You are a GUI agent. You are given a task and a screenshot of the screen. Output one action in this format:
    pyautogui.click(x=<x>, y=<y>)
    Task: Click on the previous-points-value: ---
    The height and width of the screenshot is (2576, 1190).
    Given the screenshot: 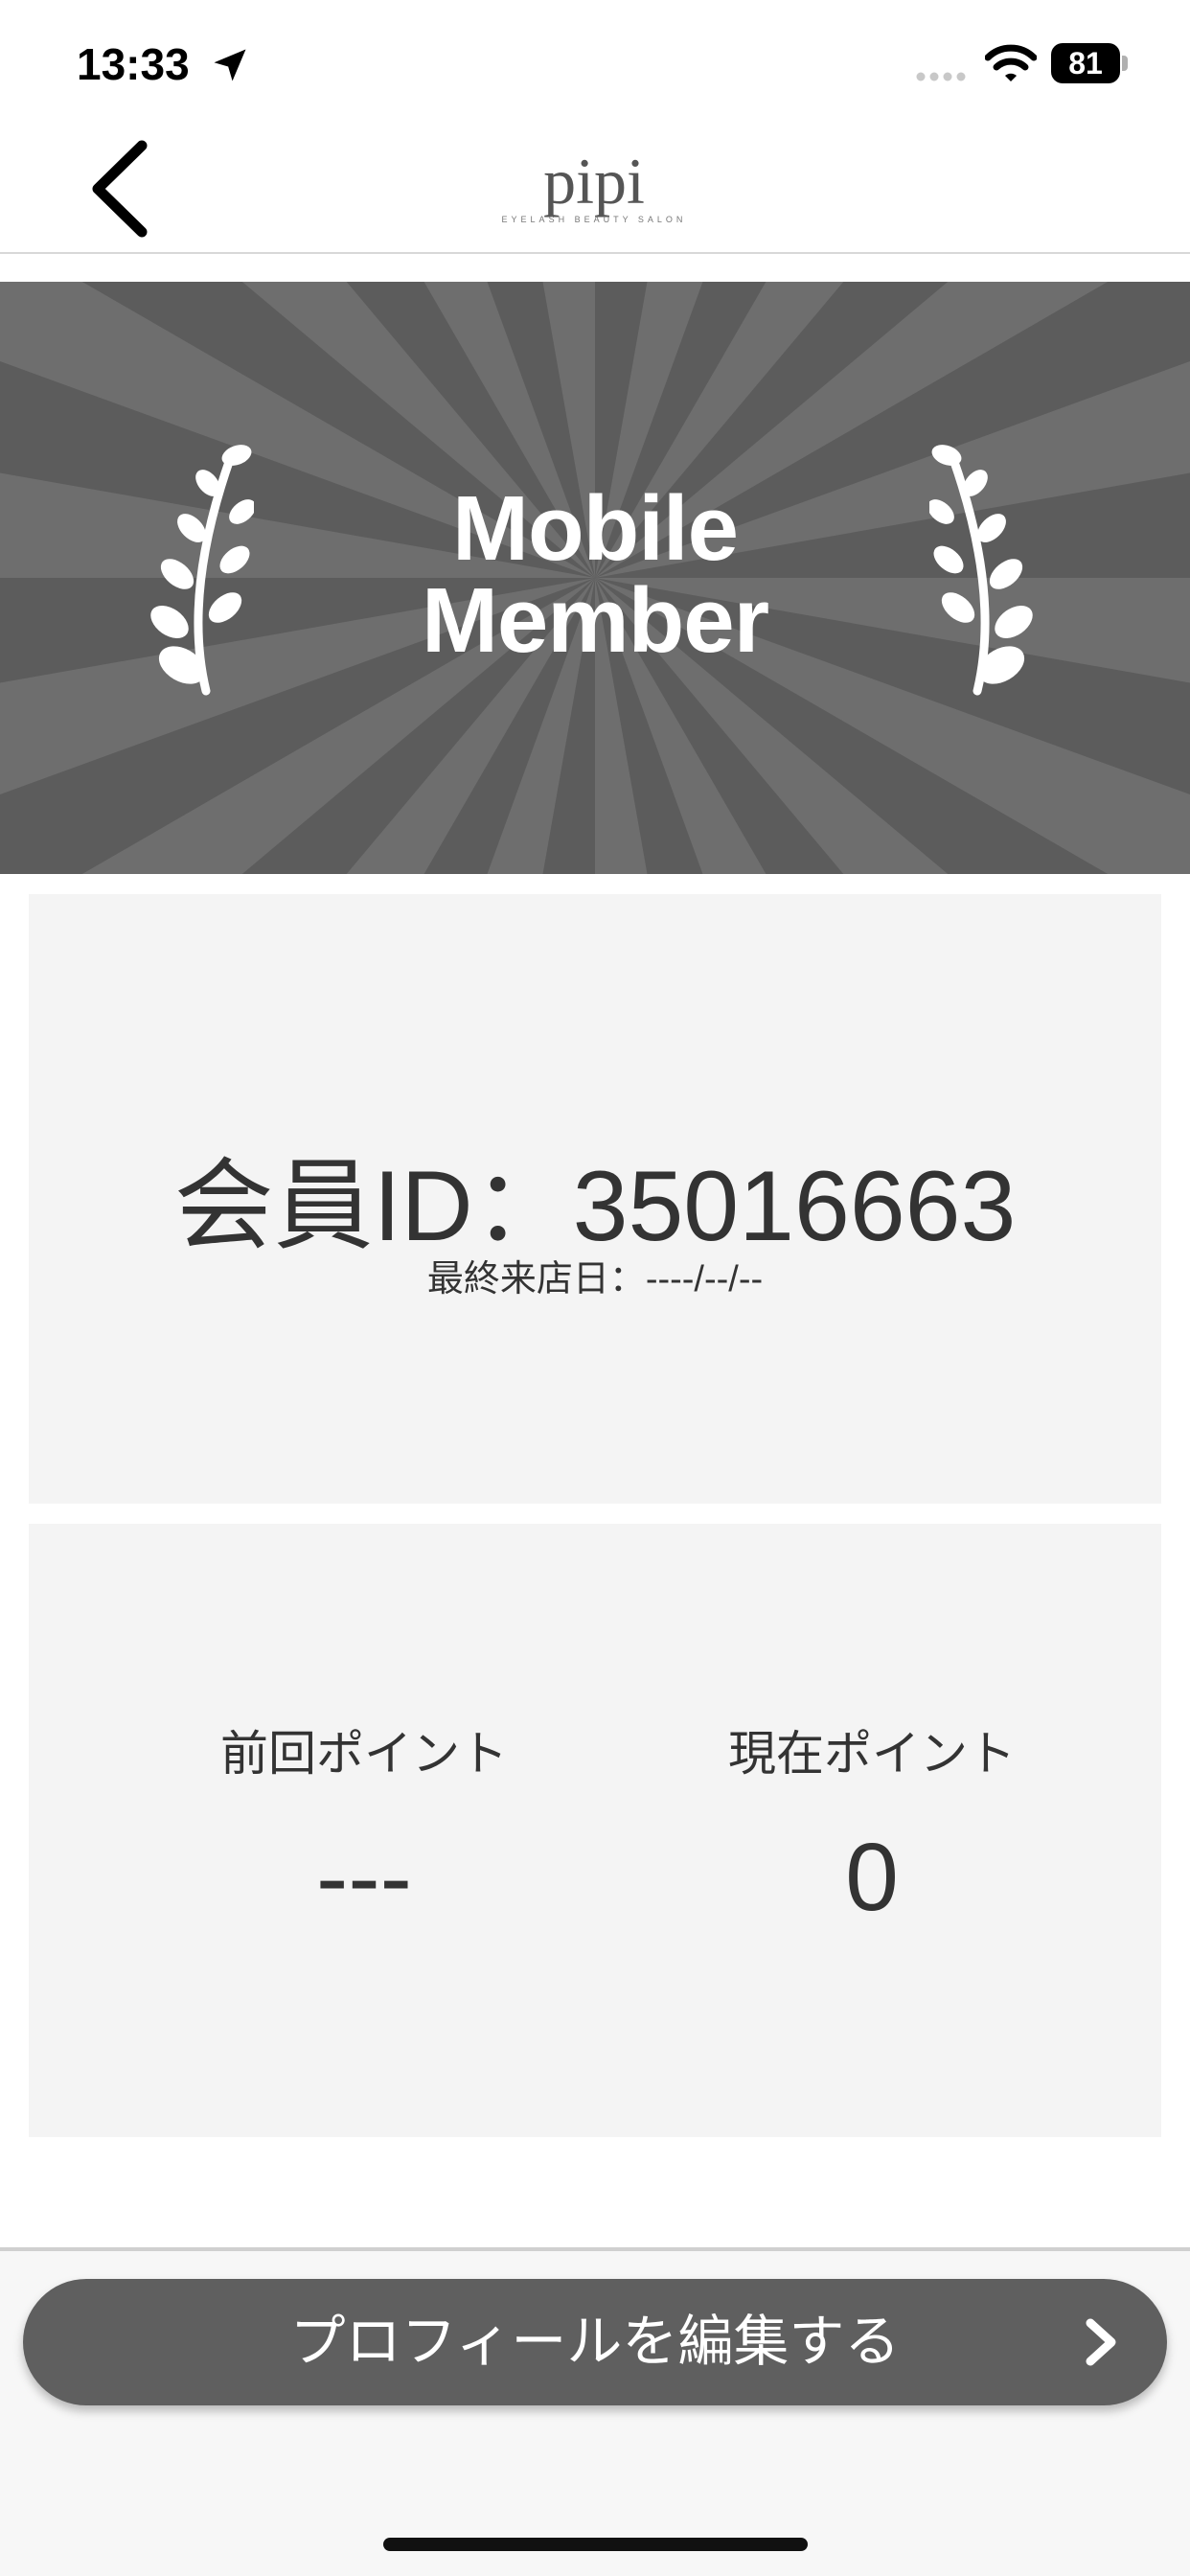 What is the action you would take?
    pyautogui.click(x=364, y=1878)
    